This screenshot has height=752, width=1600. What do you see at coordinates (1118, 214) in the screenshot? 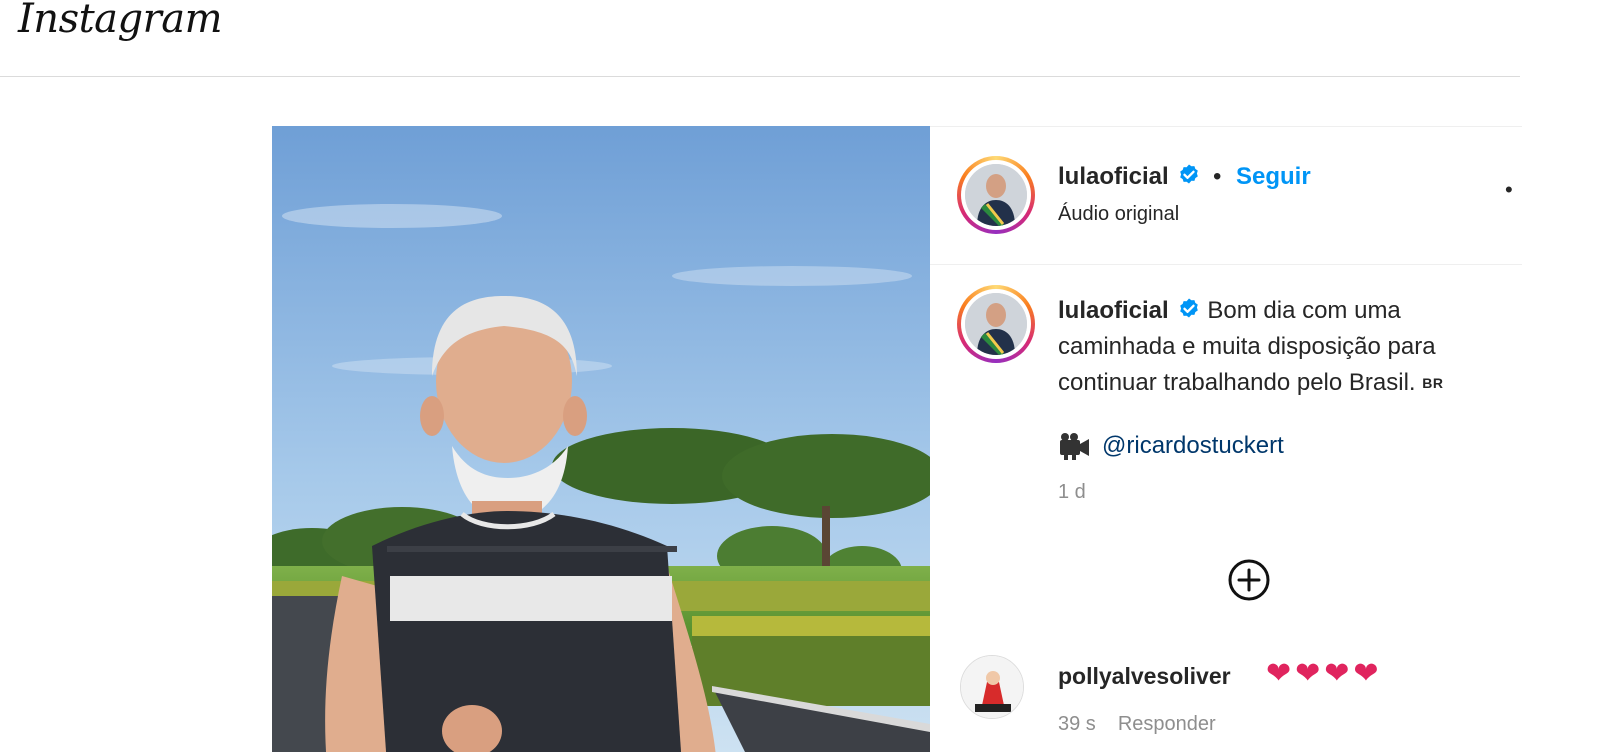
I see `audio-label: Áudio original` at bounding box center [1118, 214].